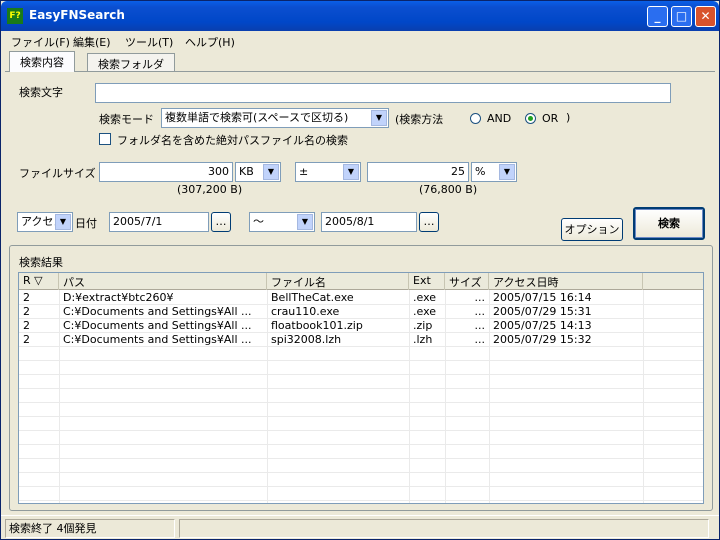 The height and width of the screenshot is (540, 720). Describe the element at coordinates (568, 117) in the screenshot. I see `search-method-close: )` at that location.